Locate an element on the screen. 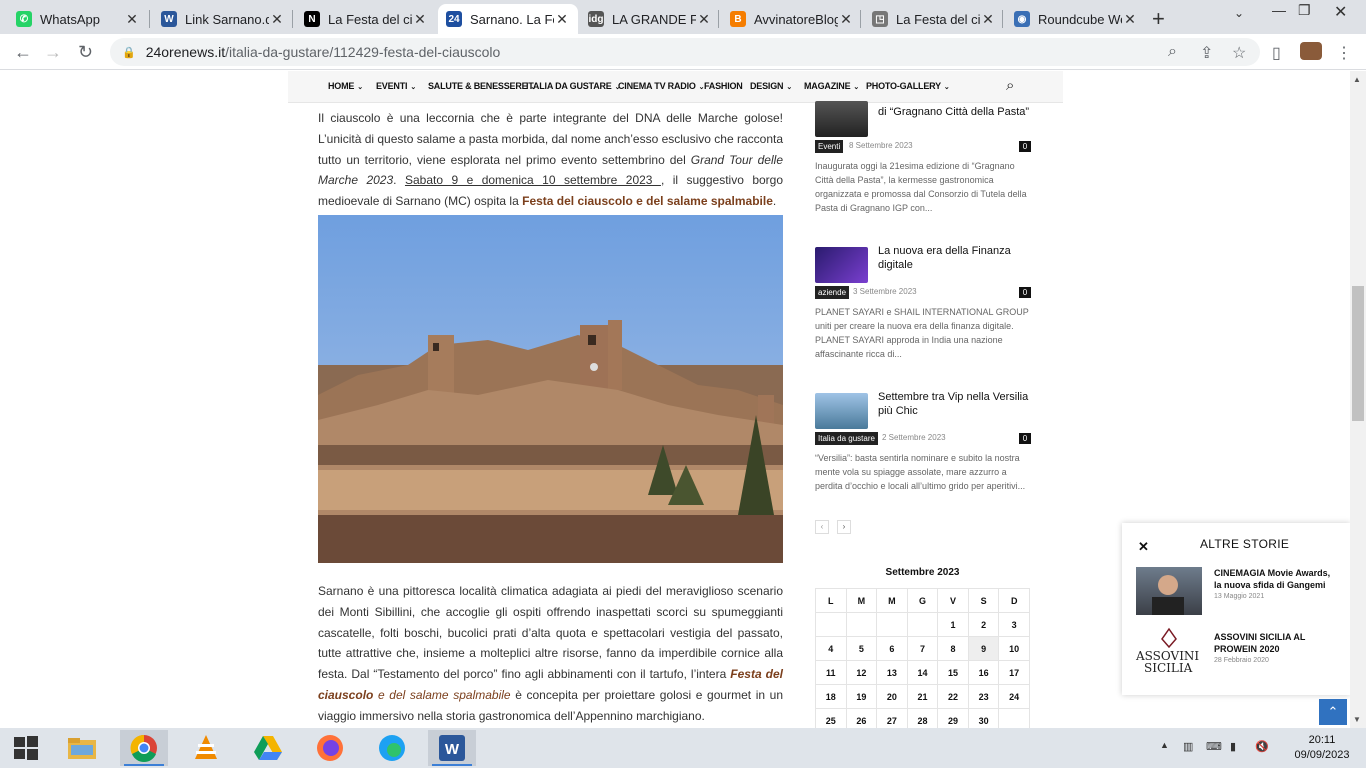 This screenshot has height=768, width=1366. browser-tab: 24 Sarnano. La Fe ✕ is located at coordinates (508, 19).